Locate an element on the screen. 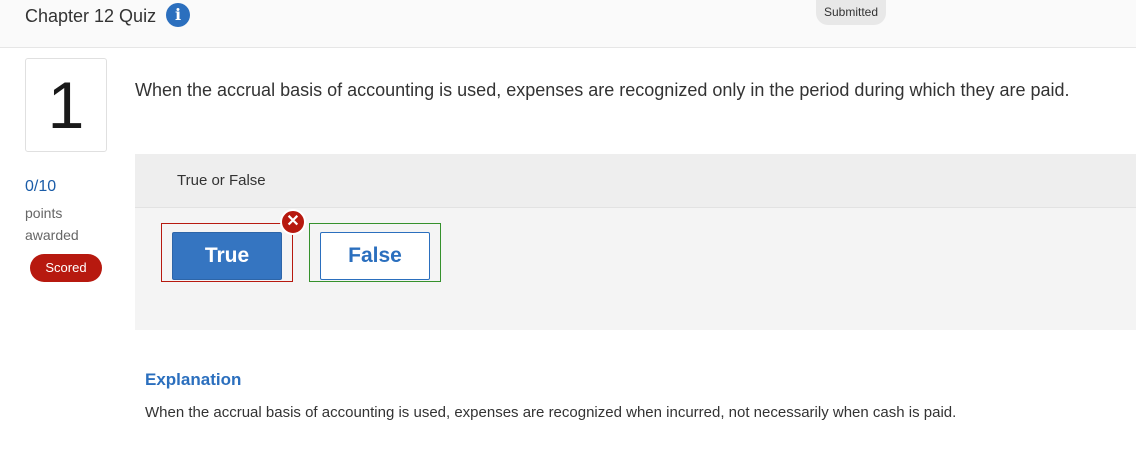 This screenshot has width=1136, height=467. quiz-title: Chapter 12 Quiz is located at coordinates (91, 16).